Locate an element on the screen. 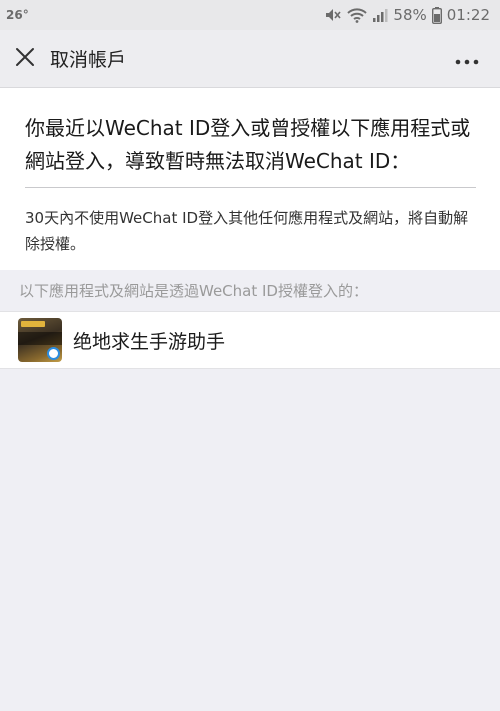 This screenshot has height=711, width=500. battery-percent: 58% is located at coordinates (410, 15).